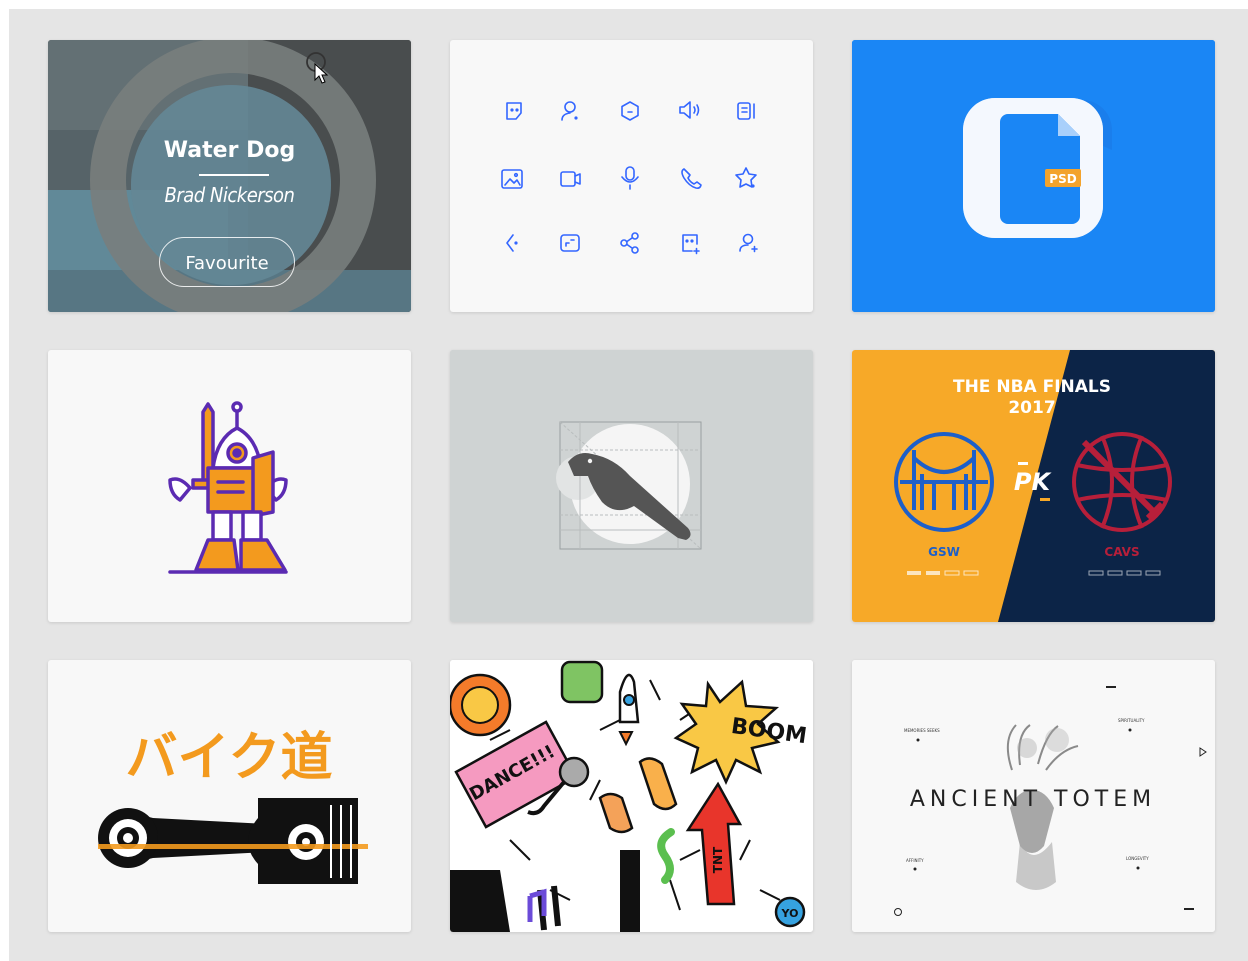  Describe the element at coordinates (317, 68) in the screenshot. I see `cursor-icon` at that location.